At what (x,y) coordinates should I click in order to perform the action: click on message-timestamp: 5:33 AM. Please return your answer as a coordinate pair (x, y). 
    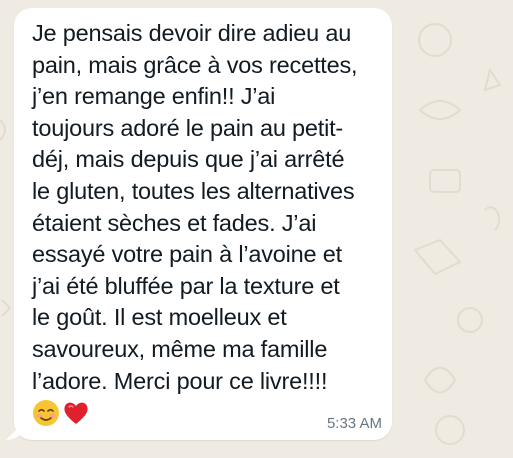
    Looking at the image, I should click on (354, 423).